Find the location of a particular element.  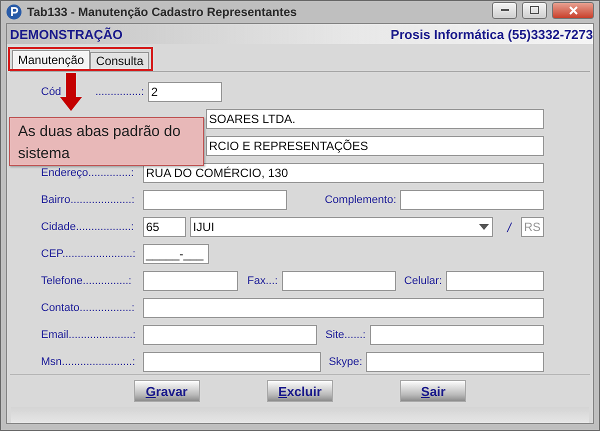

input-field: RCIO E REPRESENTAÇÕES is located at coordinates (375, 146).